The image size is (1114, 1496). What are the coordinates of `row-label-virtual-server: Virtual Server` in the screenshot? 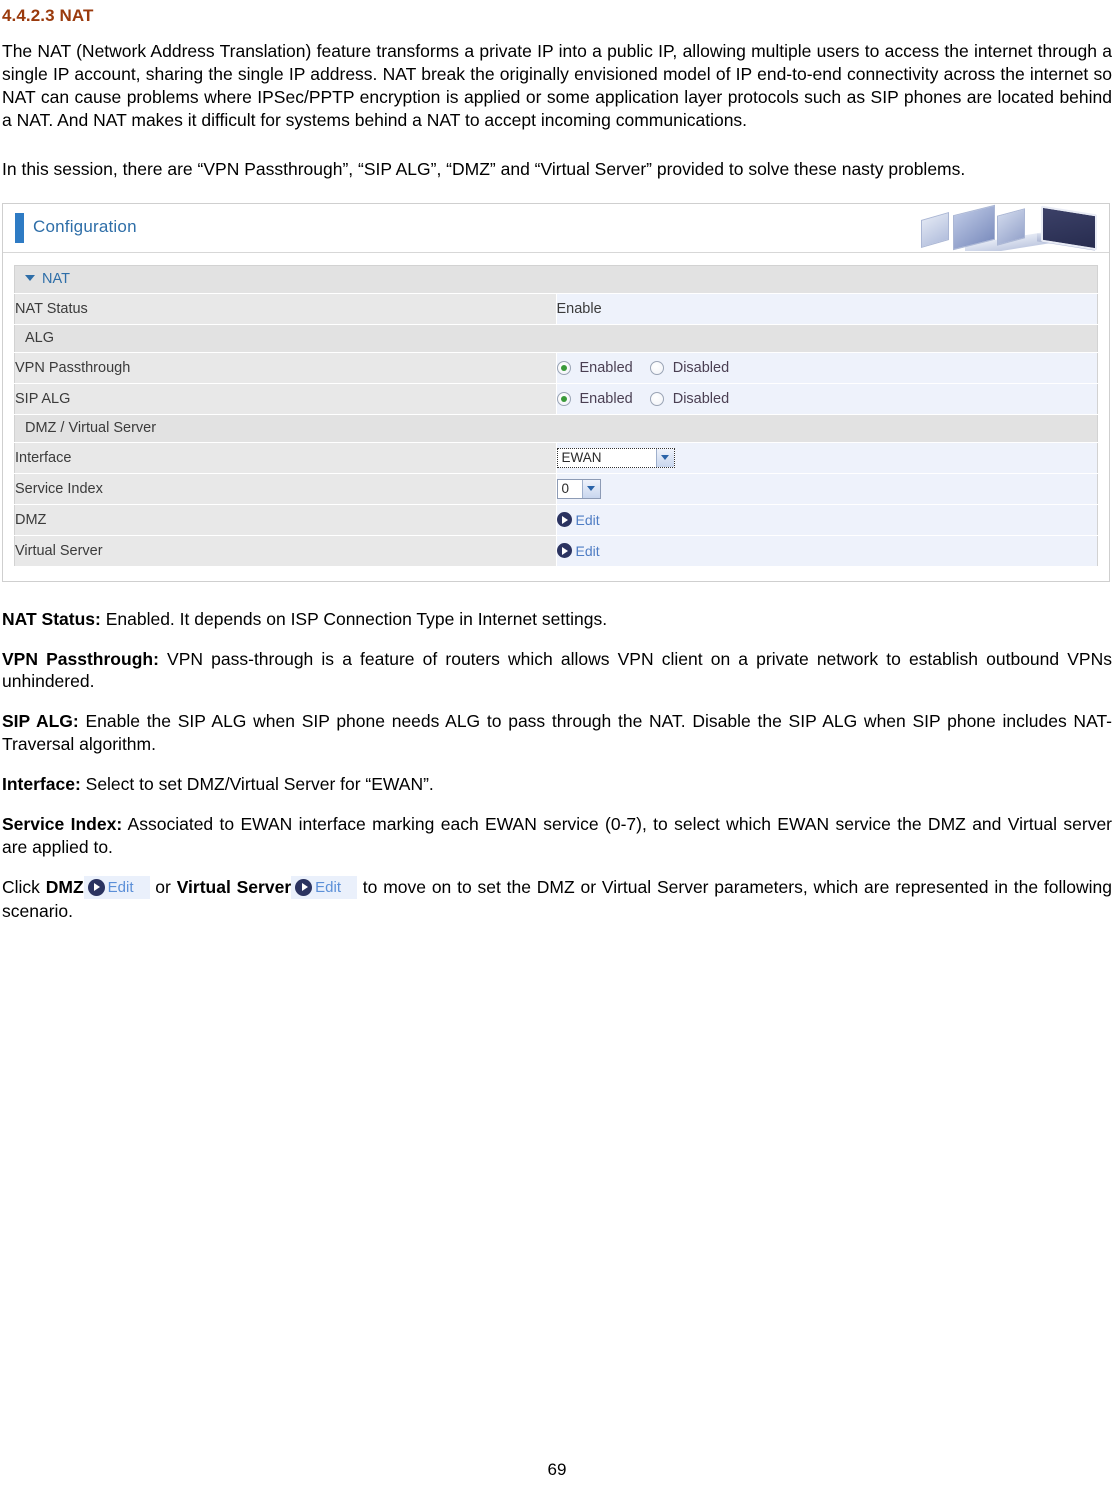 It's located at (285, 551).